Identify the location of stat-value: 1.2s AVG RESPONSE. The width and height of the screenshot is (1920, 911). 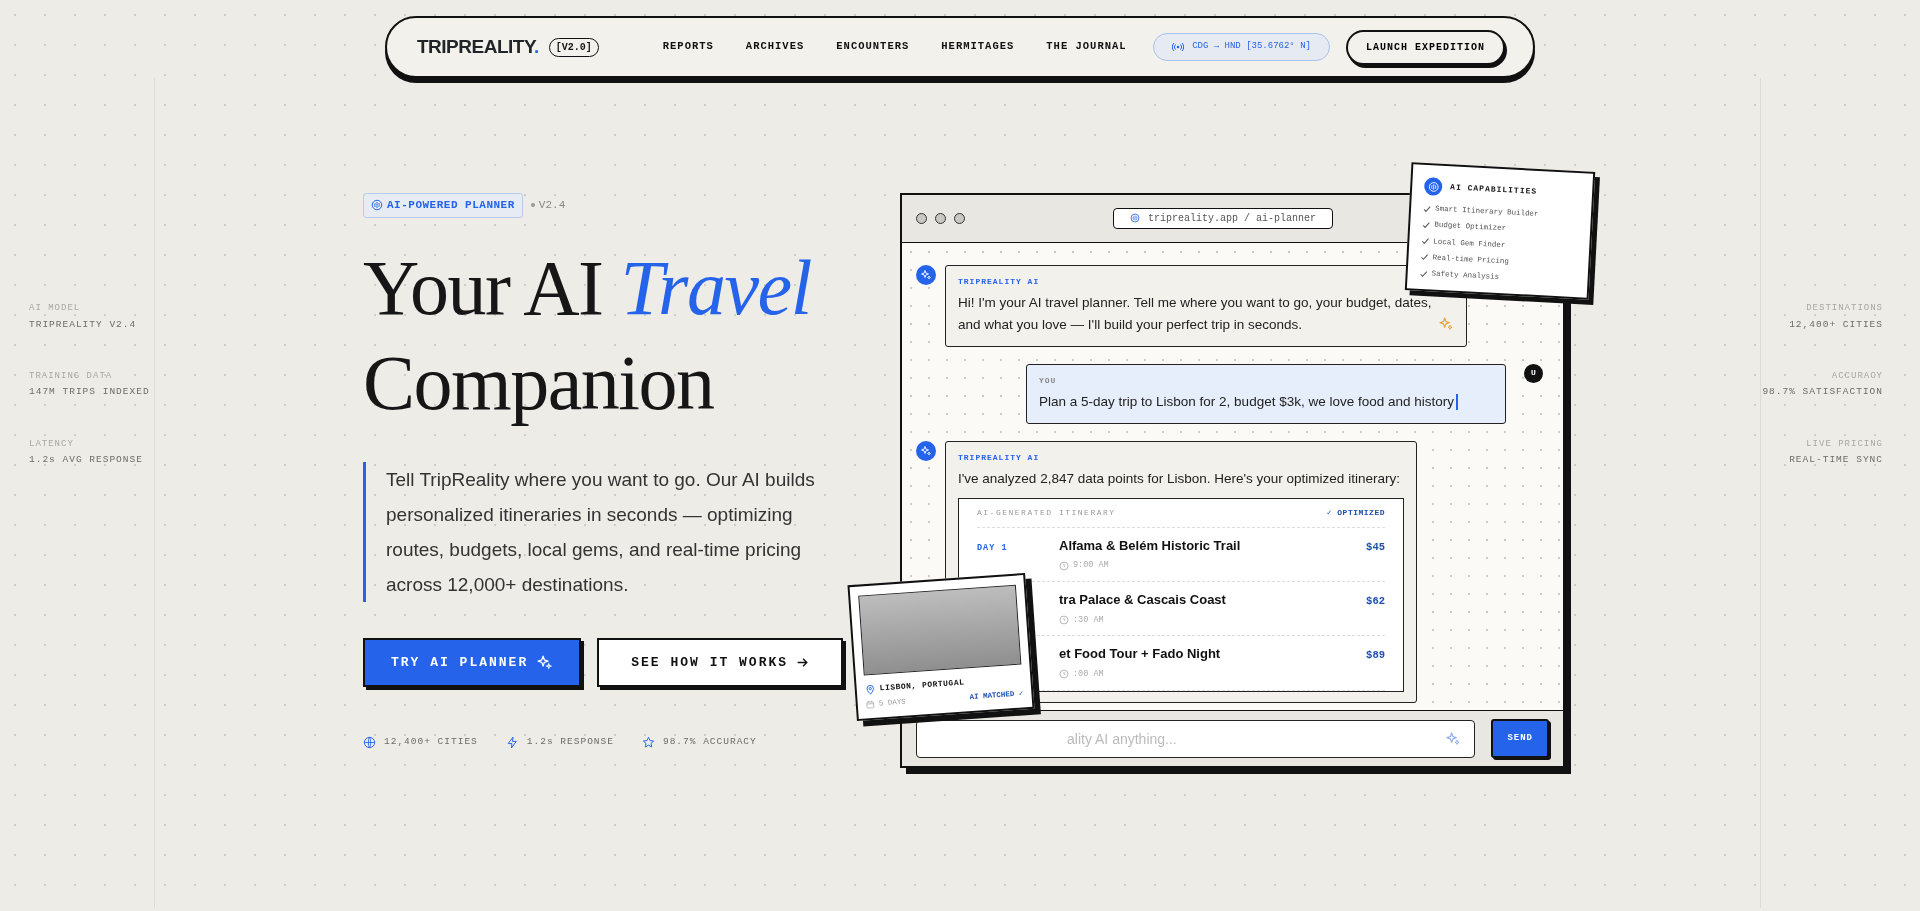
(86, 460).